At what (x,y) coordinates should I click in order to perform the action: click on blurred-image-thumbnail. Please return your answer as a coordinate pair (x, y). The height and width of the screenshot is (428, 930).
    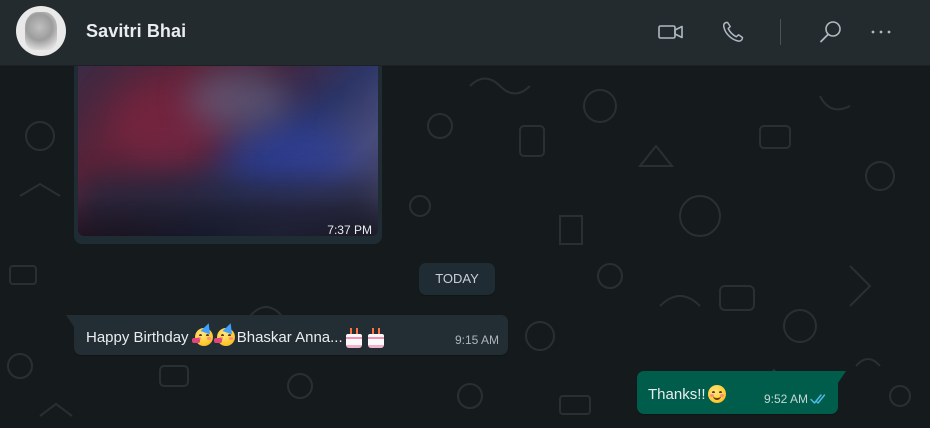
    Looking at the image, I should click on (228, 151).